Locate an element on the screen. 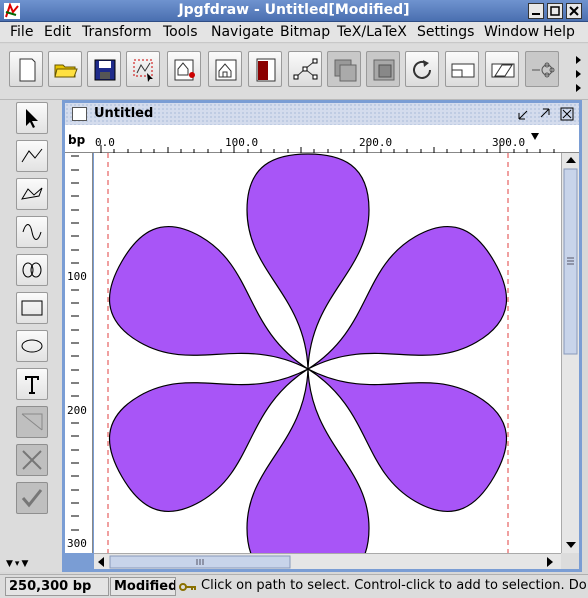 This screenshot has height=598, width=588. scale-icon is located at coordinates (463, 70).